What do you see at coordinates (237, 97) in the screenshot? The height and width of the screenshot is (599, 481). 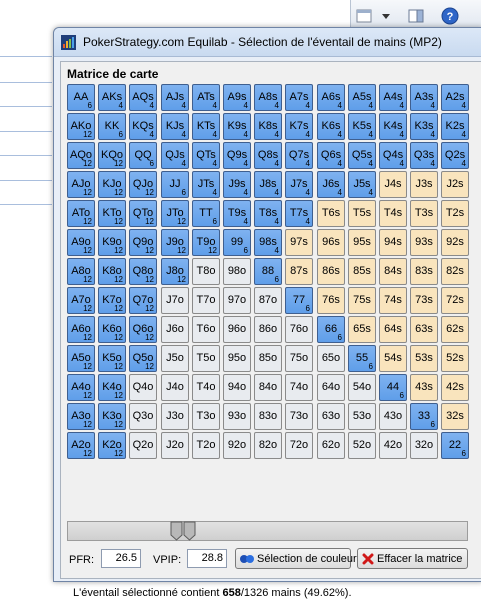 I see `hand-cell-A9s: A9s 4` at bounding box center [237, 97].